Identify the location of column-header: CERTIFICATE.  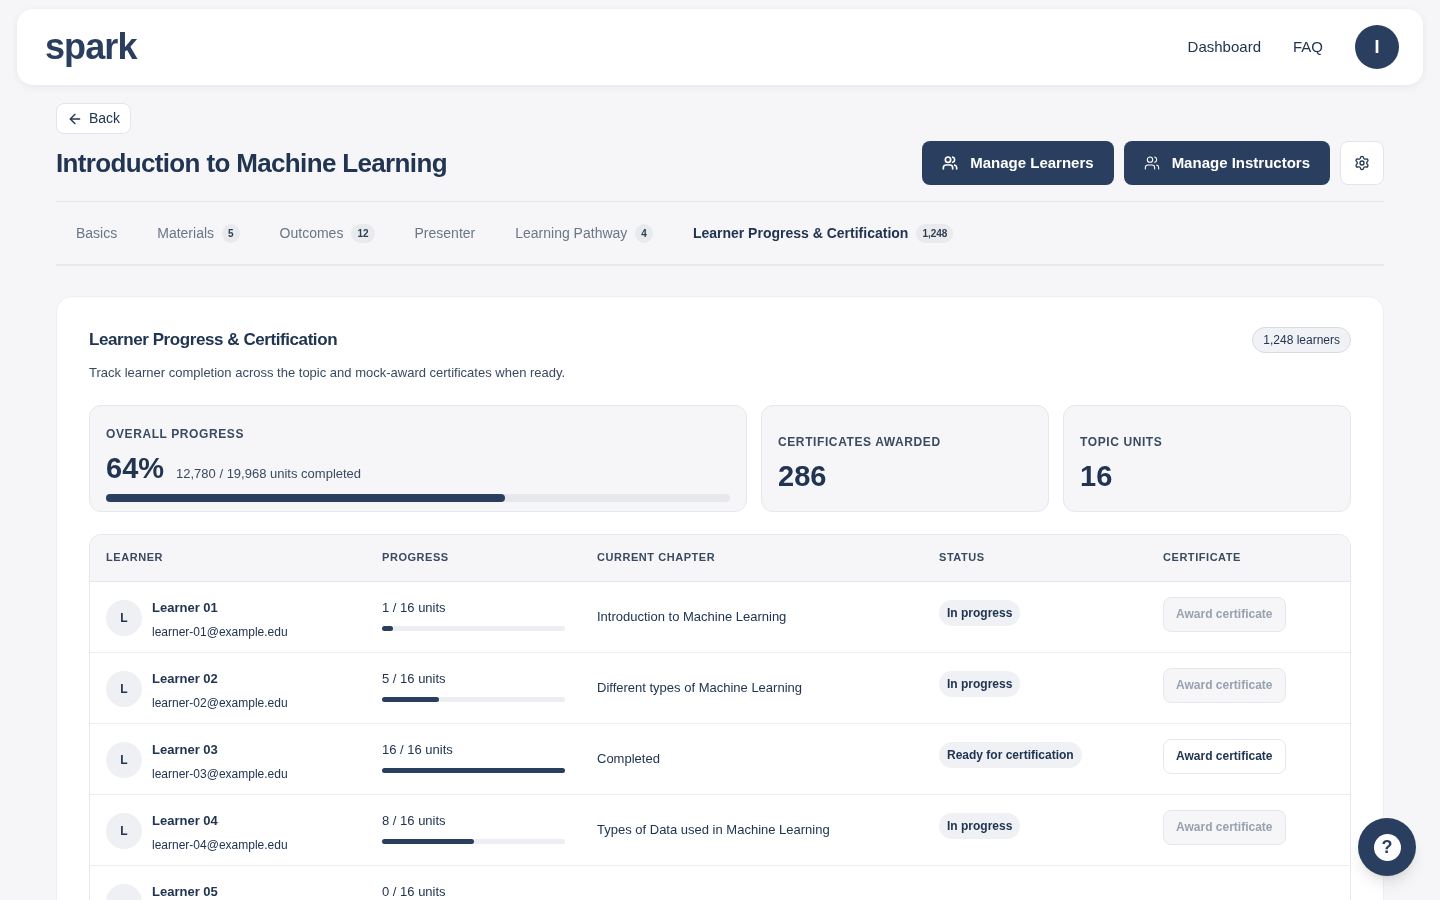
(1202, 558).